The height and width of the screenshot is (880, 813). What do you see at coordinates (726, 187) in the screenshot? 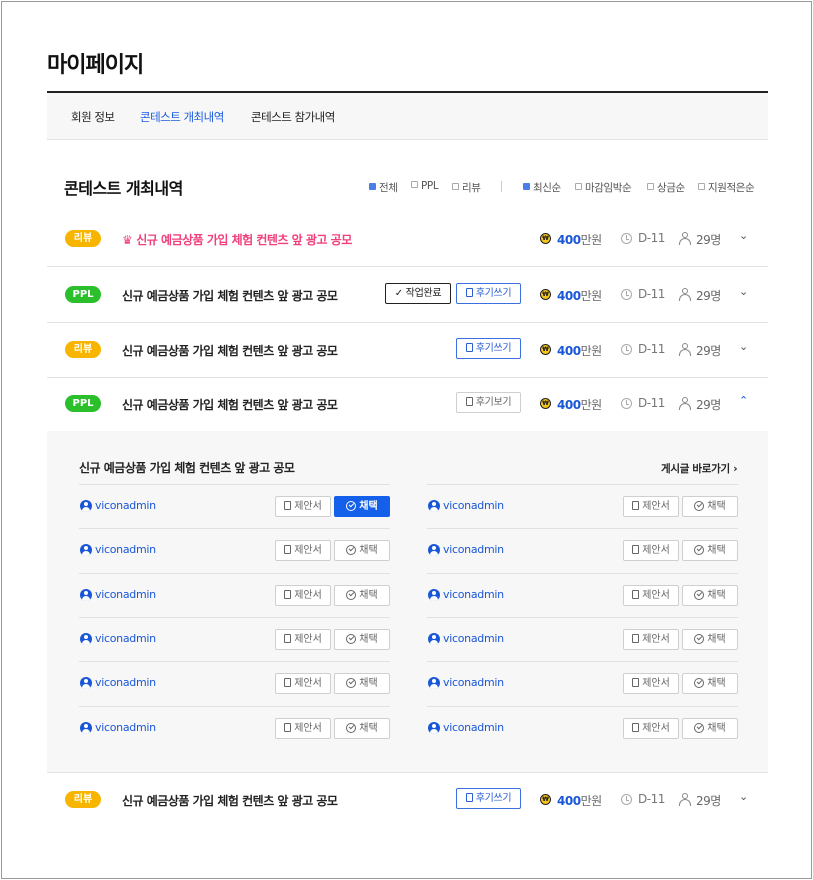
I see `sort-fewest-applicants: 지원적은순` at bounding box center [726, 187].